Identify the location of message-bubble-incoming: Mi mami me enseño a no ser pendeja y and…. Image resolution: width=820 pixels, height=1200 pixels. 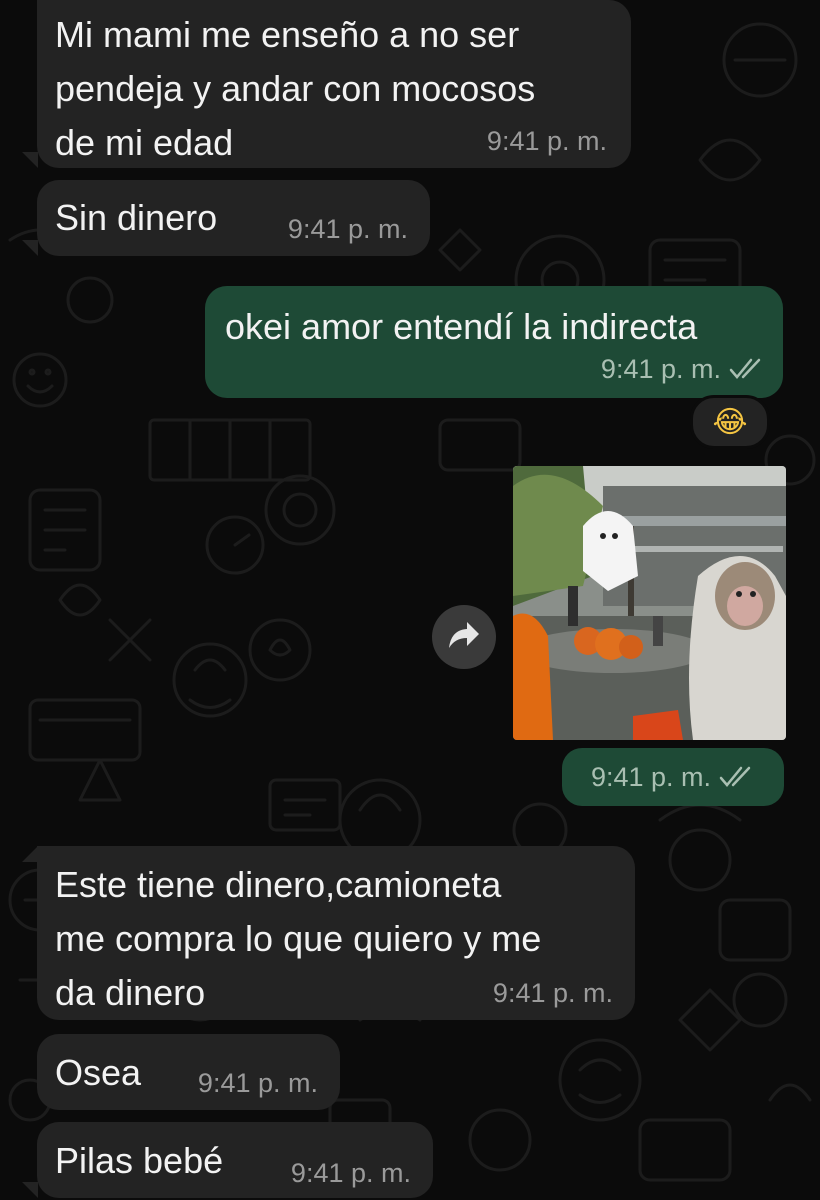
(334, 84).